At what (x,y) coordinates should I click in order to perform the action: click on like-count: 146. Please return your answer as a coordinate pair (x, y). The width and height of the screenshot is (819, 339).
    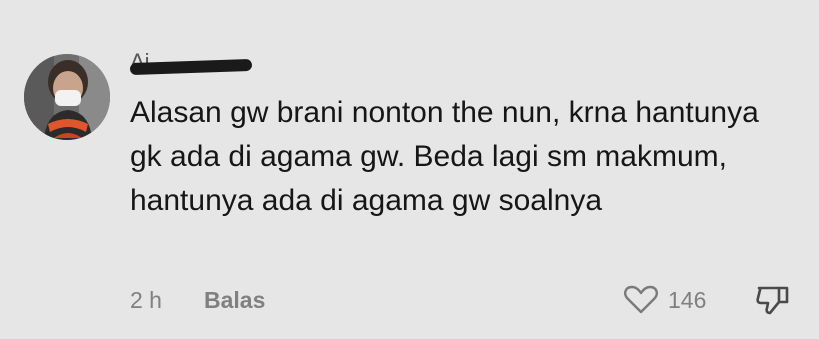
    Looking at the image, I should click on (687, 300).